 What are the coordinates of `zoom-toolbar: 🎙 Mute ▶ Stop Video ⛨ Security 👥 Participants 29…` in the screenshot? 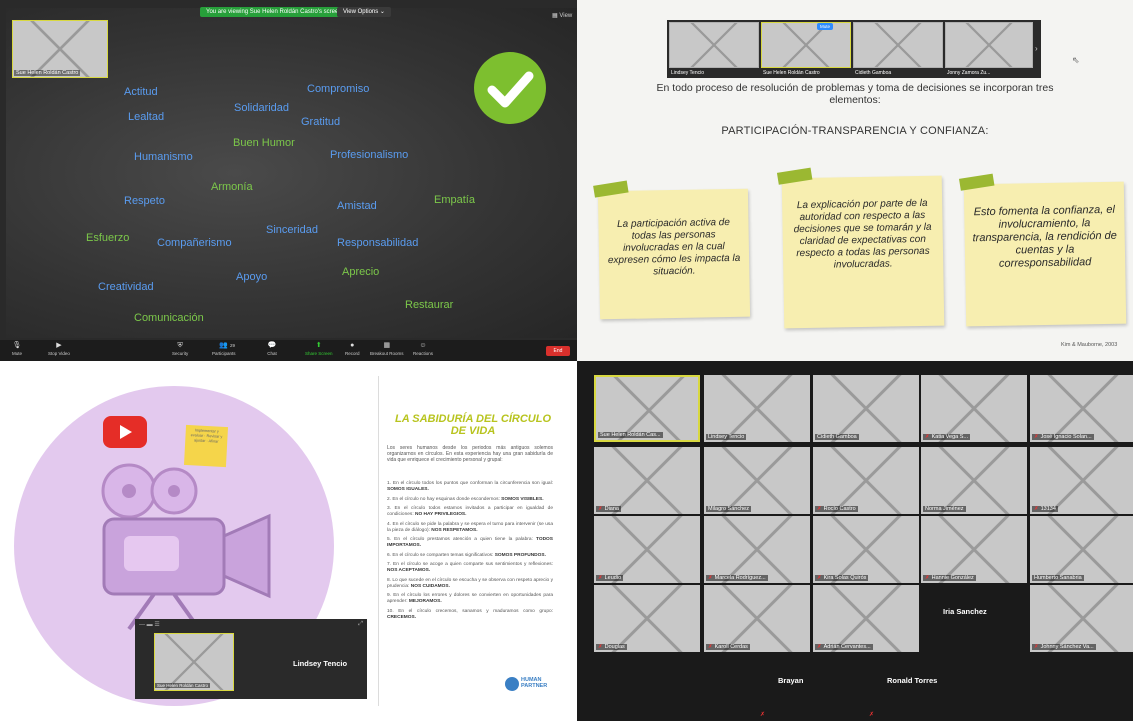 It's located at (288, 350).